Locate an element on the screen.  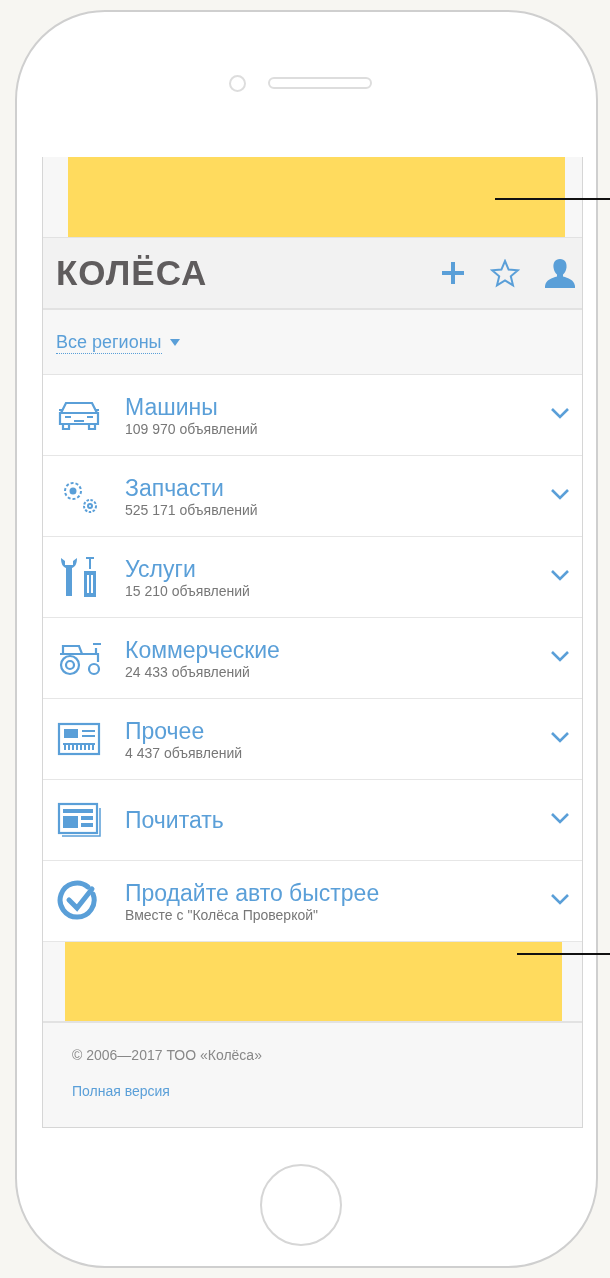
logo: КОЛЁСА is located at coordinates (132, 273).